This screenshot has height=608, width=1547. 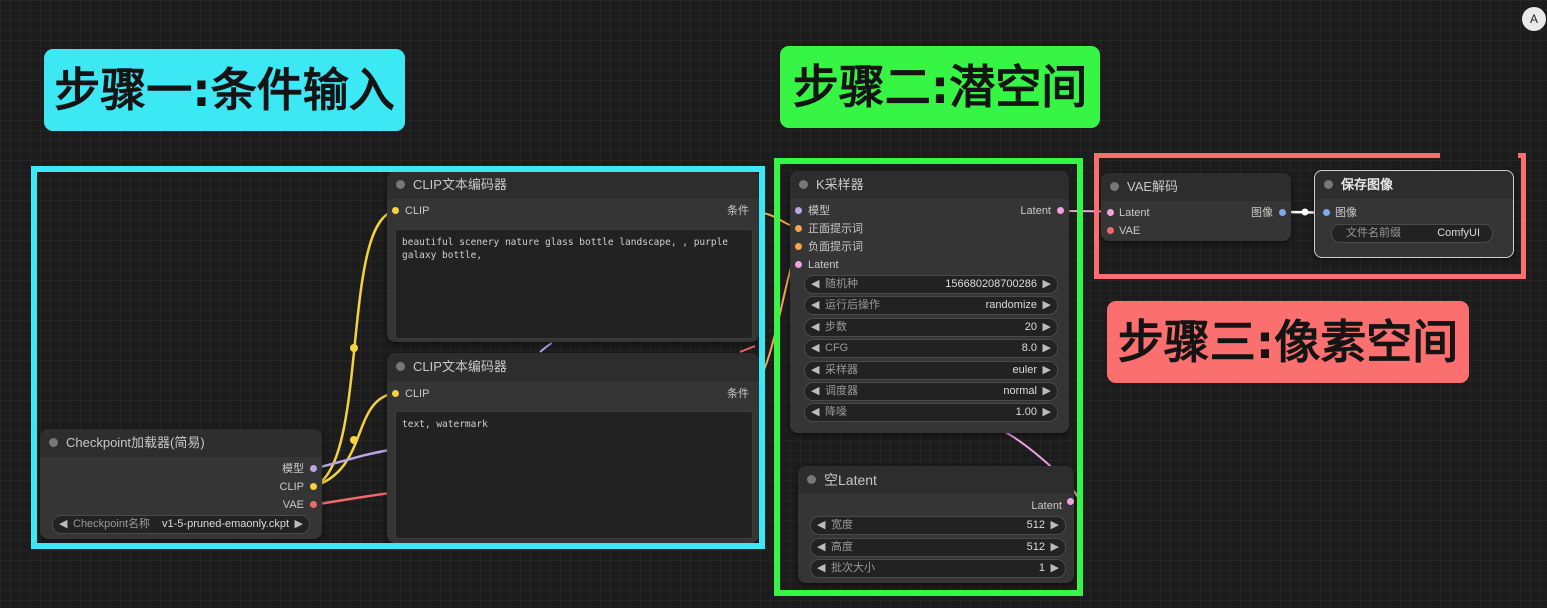 I want to click on step-one-label: 步骤一:条件输入, so click(x=224, y=90).